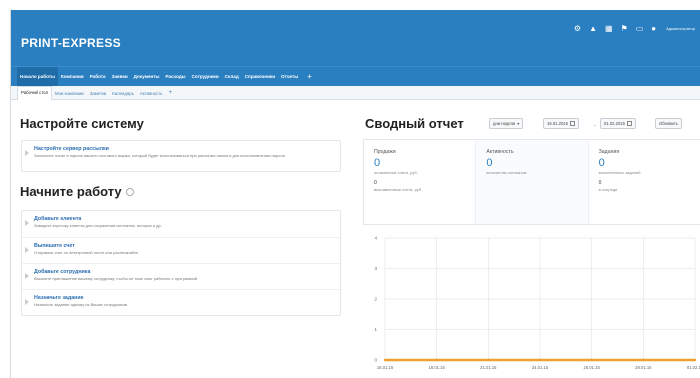 The height and width of the screenshot is (378, 700). I want to click on stat-small-sub: выставленные счета, руб., so click(398, 189).